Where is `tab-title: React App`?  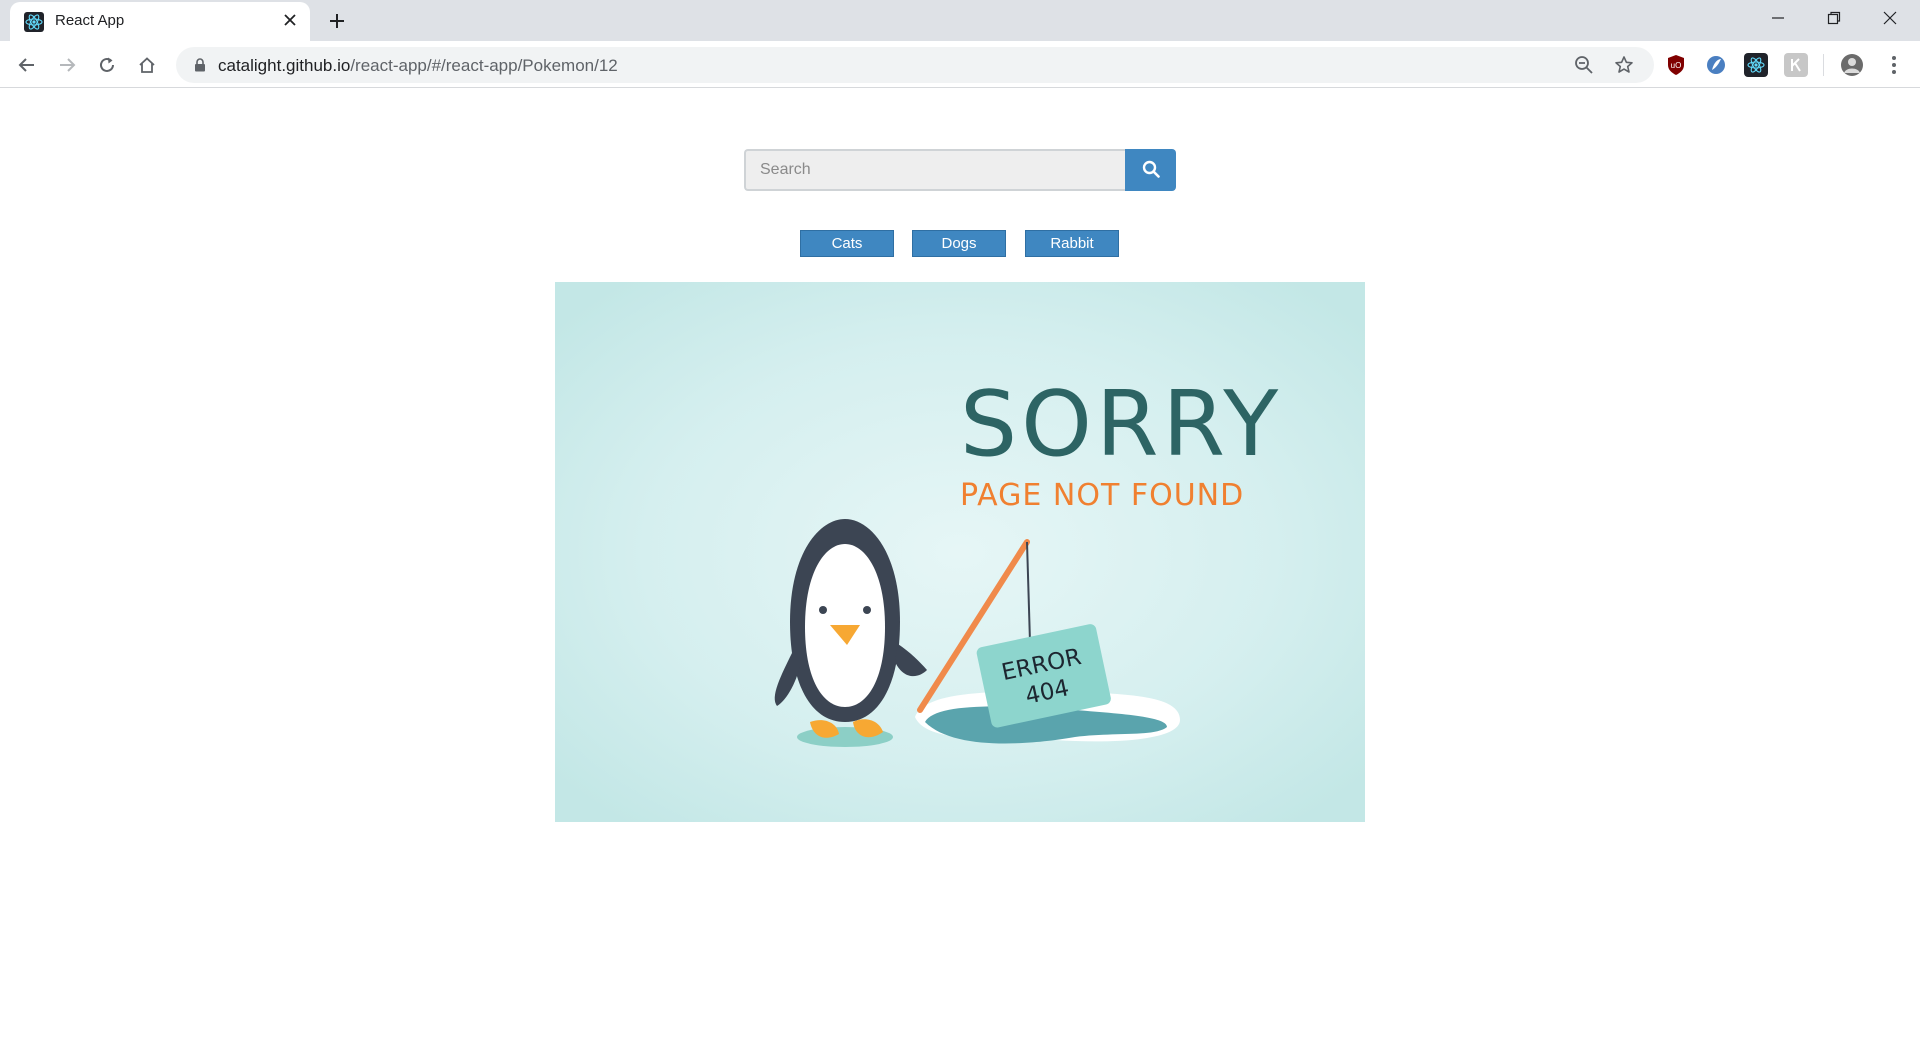
tab-title: React App is located at coordinates (90, 20).